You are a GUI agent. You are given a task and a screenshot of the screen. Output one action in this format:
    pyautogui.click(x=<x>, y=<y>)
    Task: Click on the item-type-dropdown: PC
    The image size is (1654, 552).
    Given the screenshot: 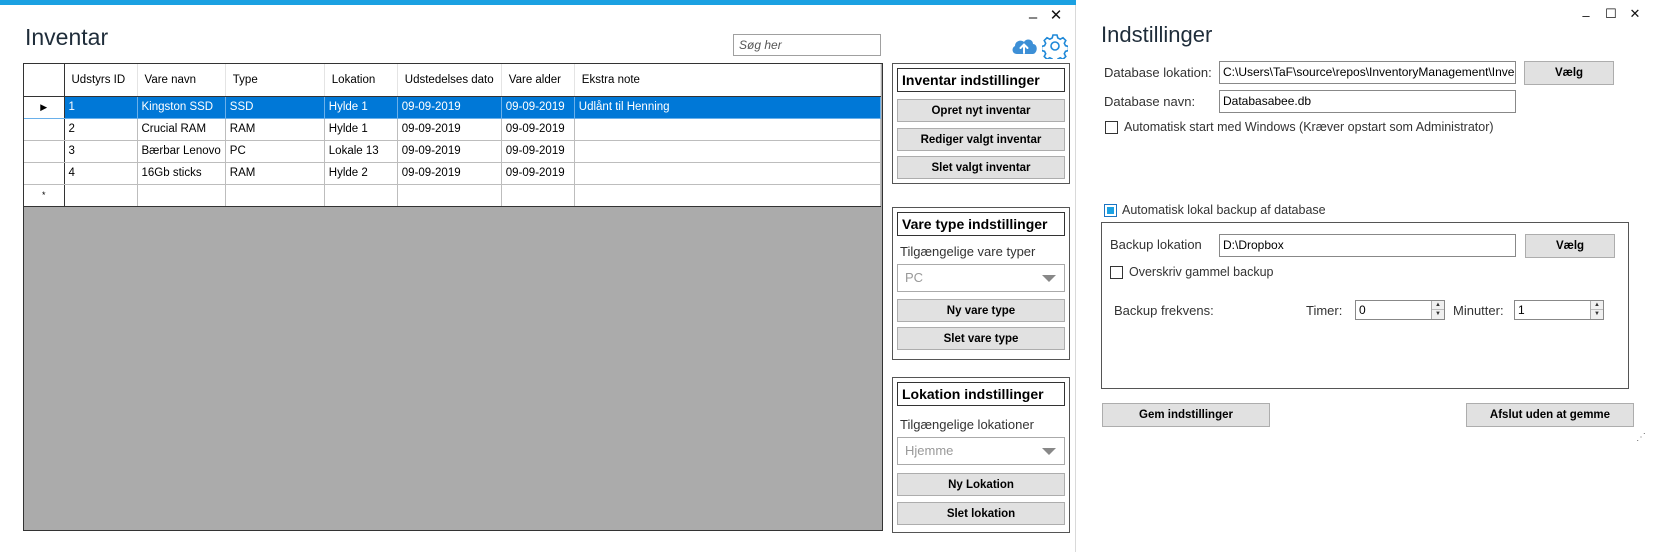 What is the action you would take?
    pyautogui.click(x=981, y=278)
    